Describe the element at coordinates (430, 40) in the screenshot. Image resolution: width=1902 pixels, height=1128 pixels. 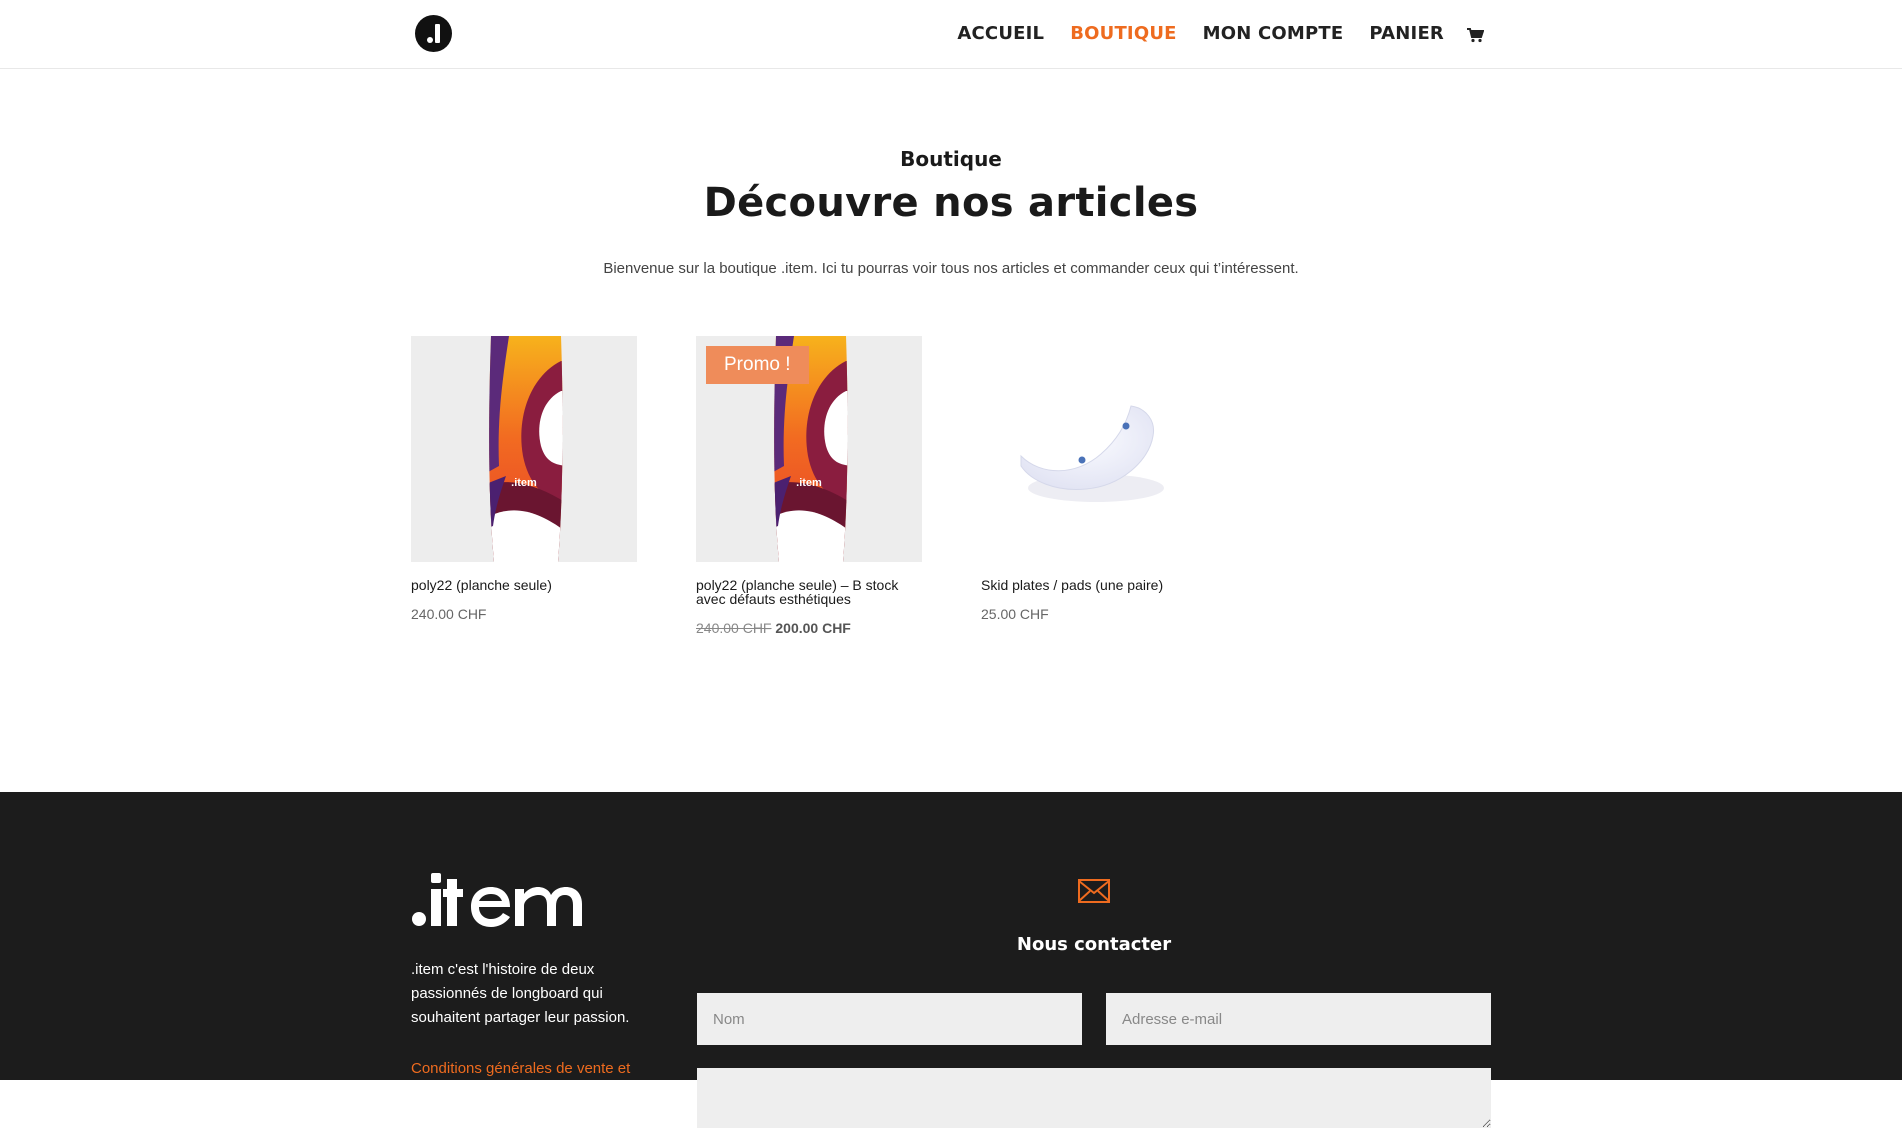
I see `logo-dot` at that location.